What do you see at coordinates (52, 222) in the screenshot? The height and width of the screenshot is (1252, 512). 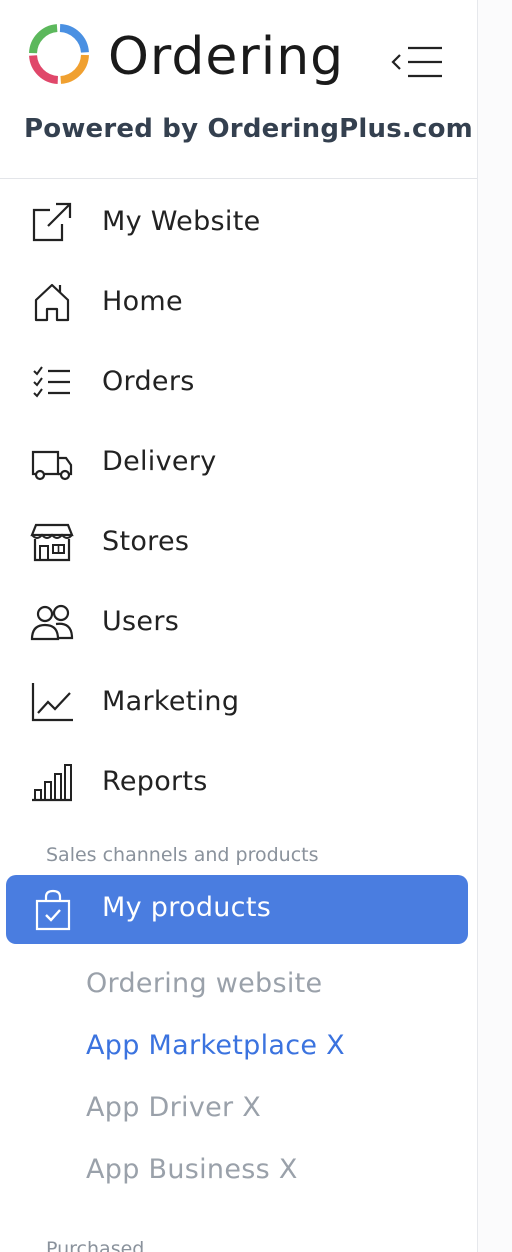 I see `external-link-icon` at bounding box center [52, 222].